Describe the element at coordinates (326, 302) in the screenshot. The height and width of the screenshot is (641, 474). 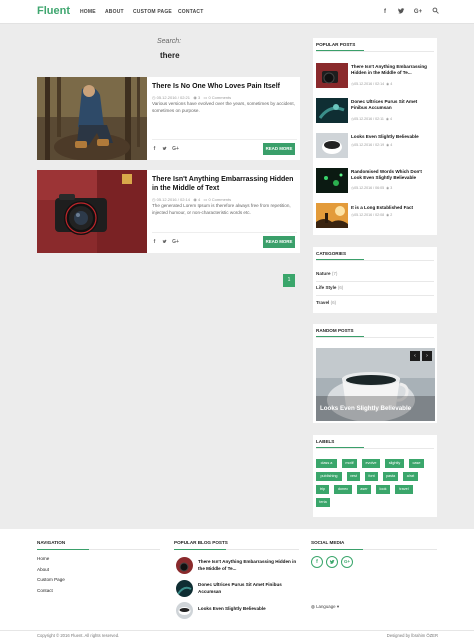
I see `category-travel: Travel (6)` at that location.